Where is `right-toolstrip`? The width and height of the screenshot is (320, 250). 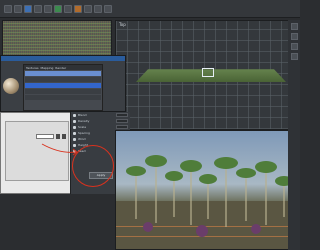 right-toolstrip is located at coordinates (294, 135).